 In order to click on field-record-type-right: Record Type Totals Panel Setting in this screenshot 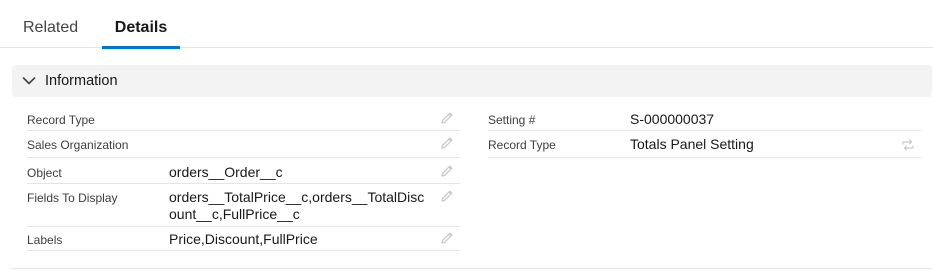, I will do `click(704, 144)`.